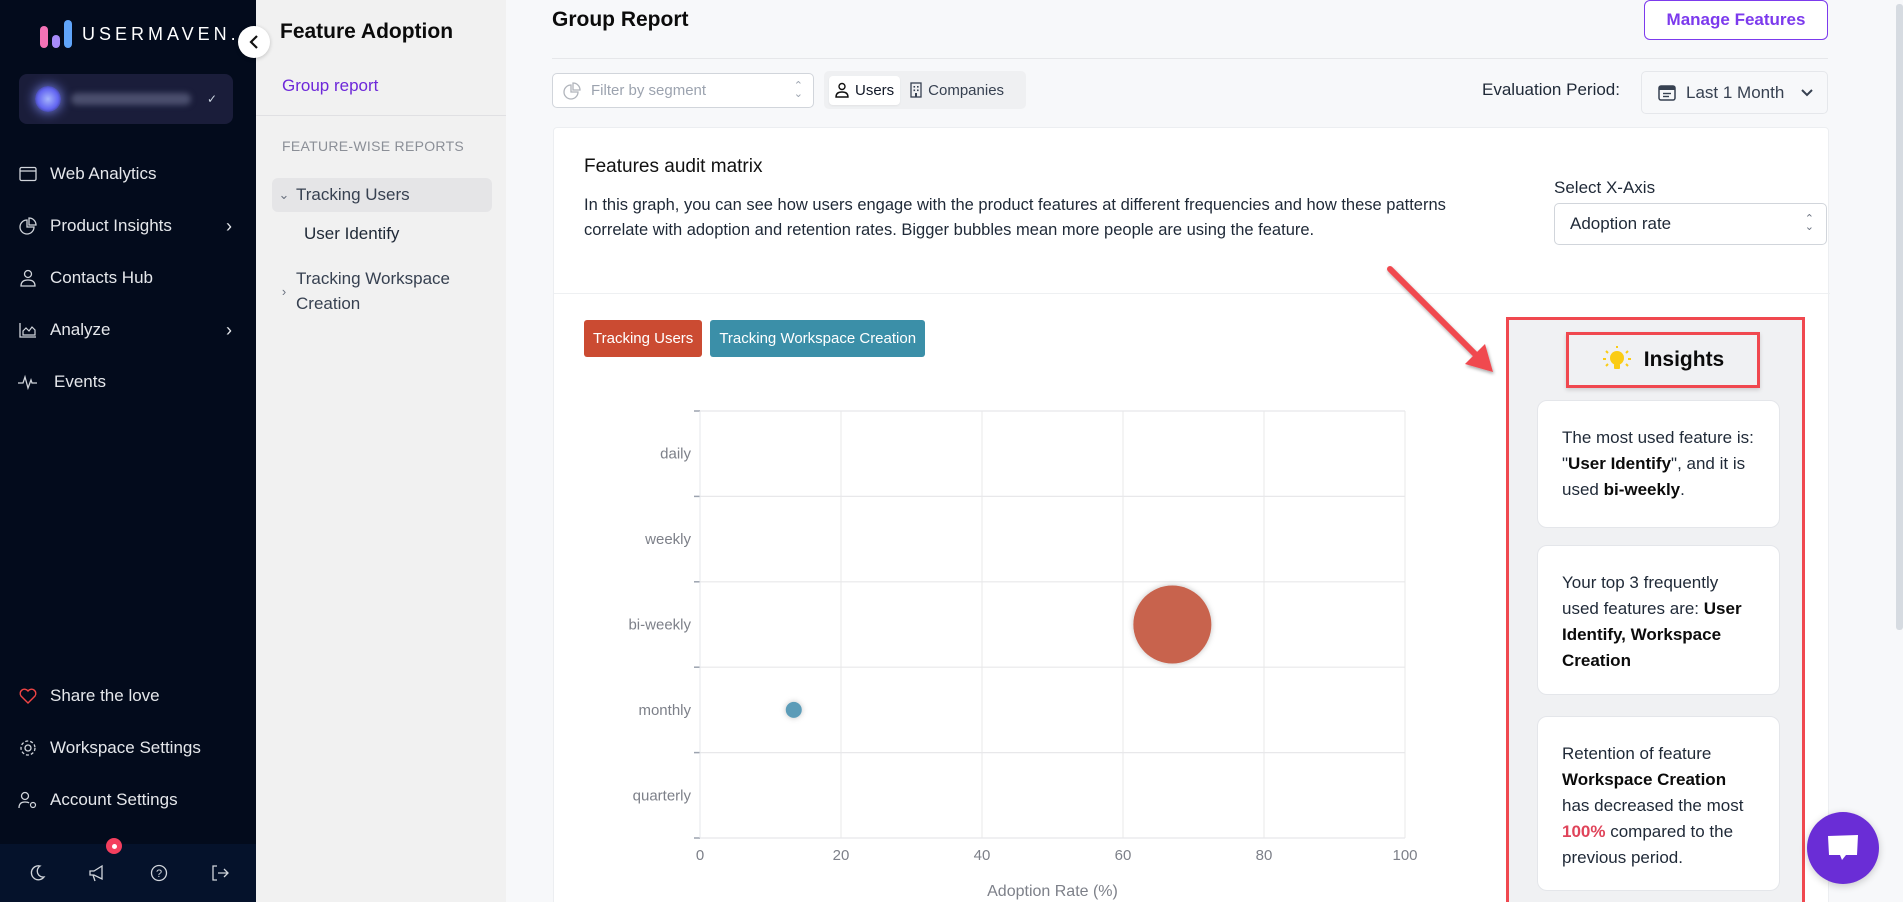  I want to click on chevron-down-icon: ⌄, so click(284, 194).